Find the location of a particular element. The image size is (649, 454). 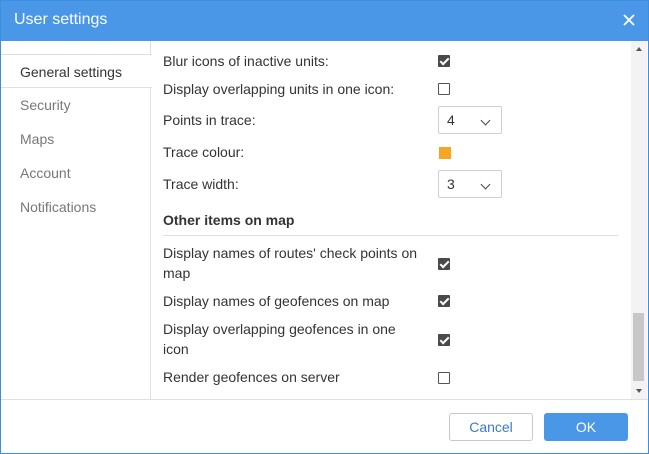

cancel-button: Cancel is located at coordinates (491, 427).